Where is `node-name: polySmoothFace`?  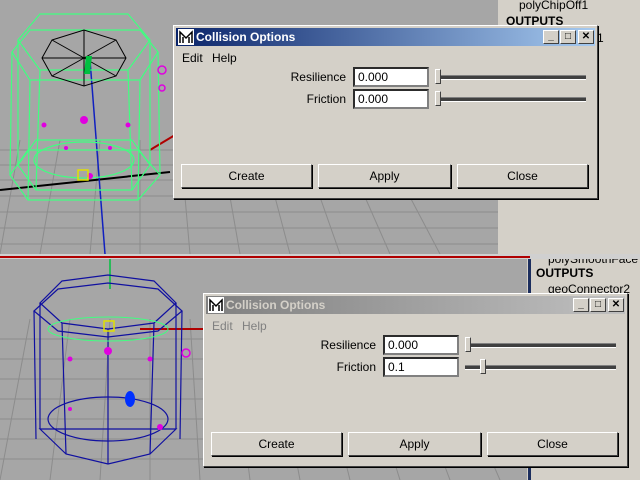
node-name: polySmoothFace is located at coordinates (593, 262).